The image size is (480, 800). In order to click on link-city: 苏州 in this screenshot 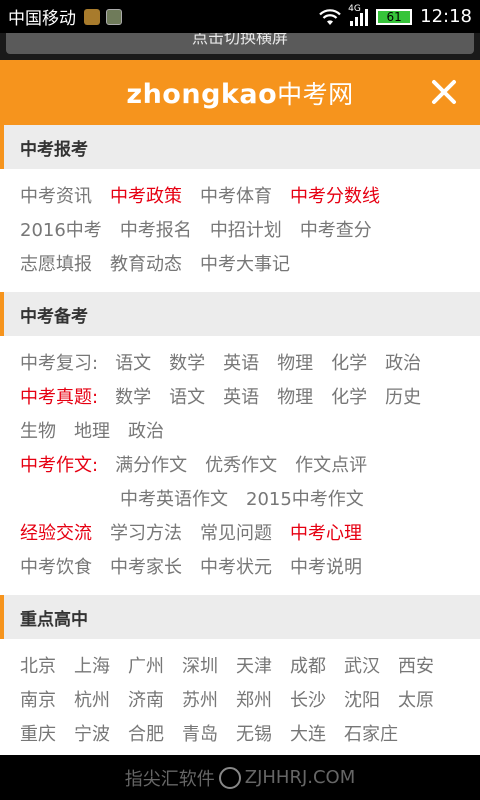, I will do `click(200, 699)`.